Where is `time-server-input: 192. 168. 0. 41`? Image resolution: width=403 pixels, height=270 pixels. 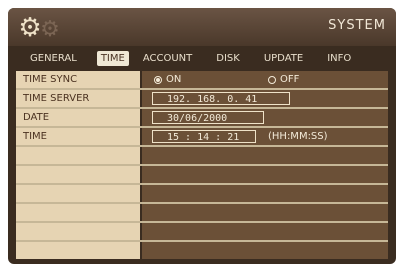
time-server-input: 192. 168. 0. 41 is located at coordinates (221, 98).